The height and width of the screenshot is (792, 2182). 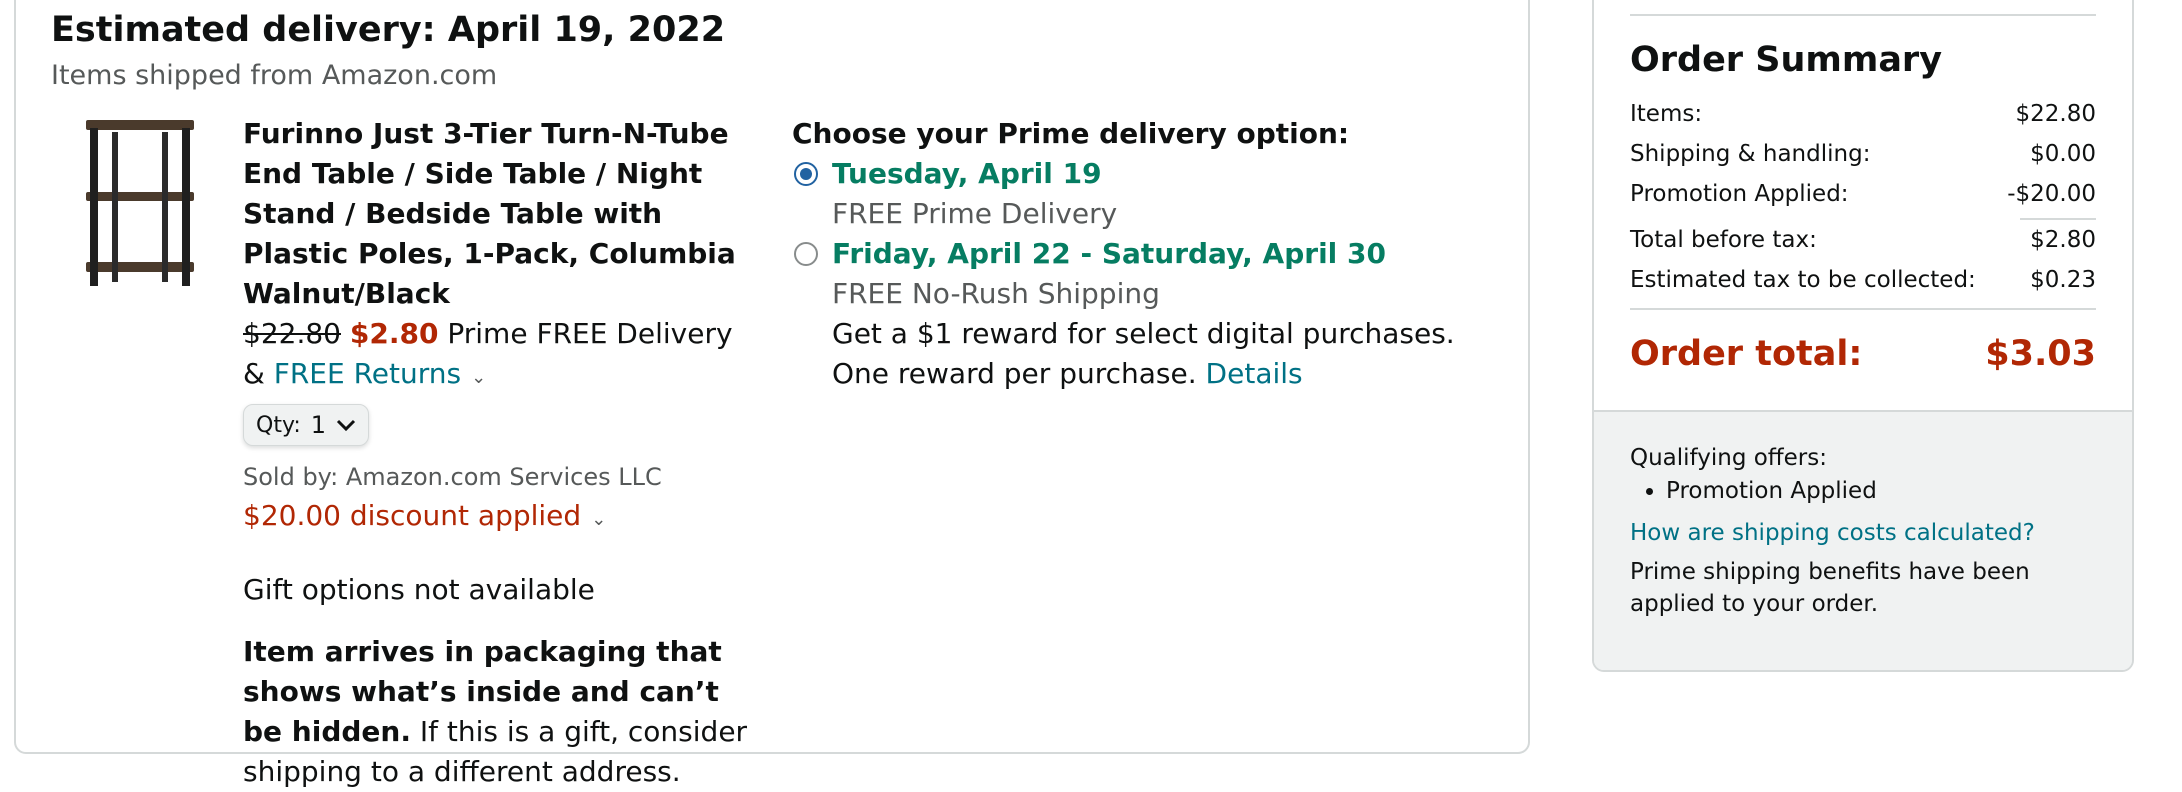 I want to click on delivery-options-heading: Choose your Prime delivery option:, so click(x=1071, y=133).